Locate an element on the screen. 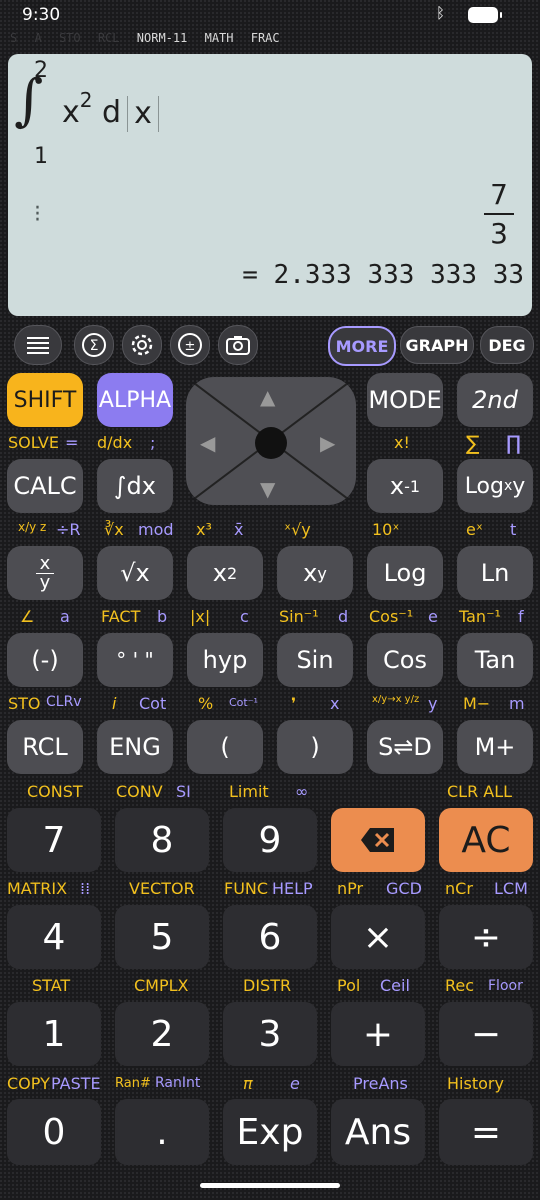 Image resolution: width=540 pixels, height=1200 pixels. digit-1-key: 1 is located at coordinates (54, 1034).